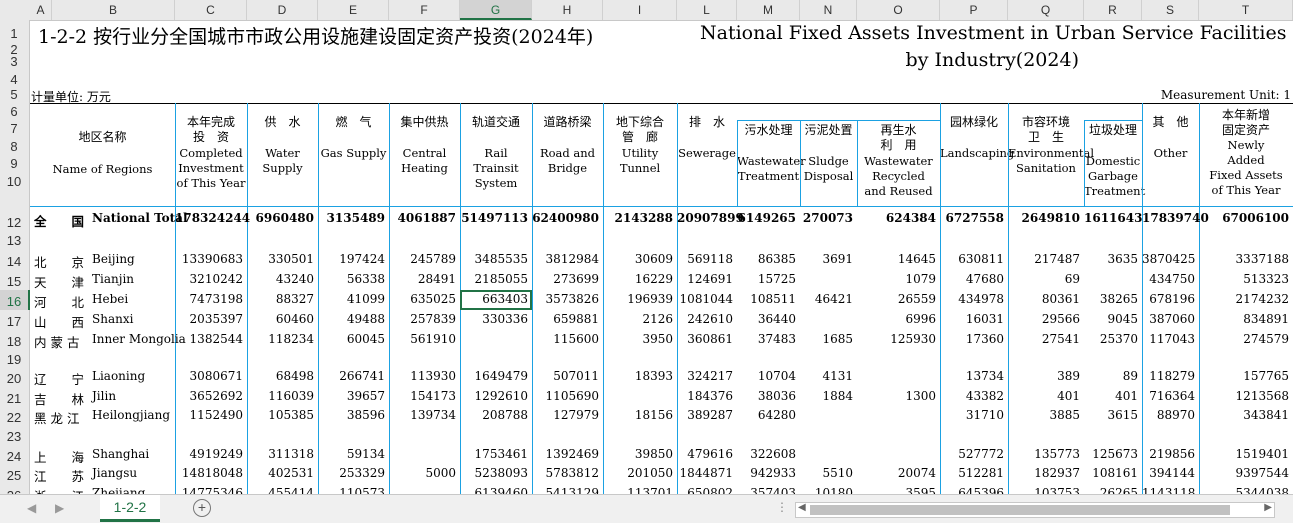 The height and width of the screenshot is (523, 1293). Describe the element at coordinates (638, 299) in the screenshot. I see `data-cell: 196939` at that location.